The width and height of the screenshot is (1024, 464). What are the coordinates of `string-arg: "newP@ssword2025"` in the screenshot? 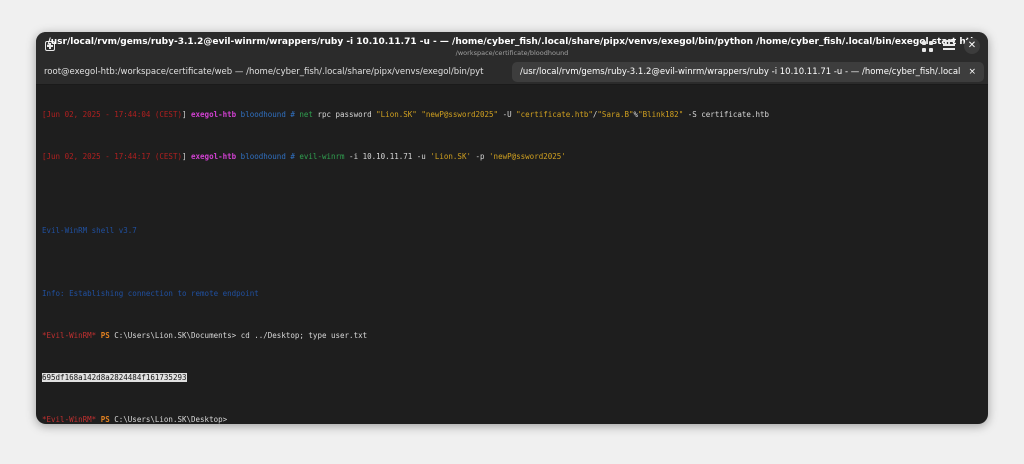 It's located at (460, 114).